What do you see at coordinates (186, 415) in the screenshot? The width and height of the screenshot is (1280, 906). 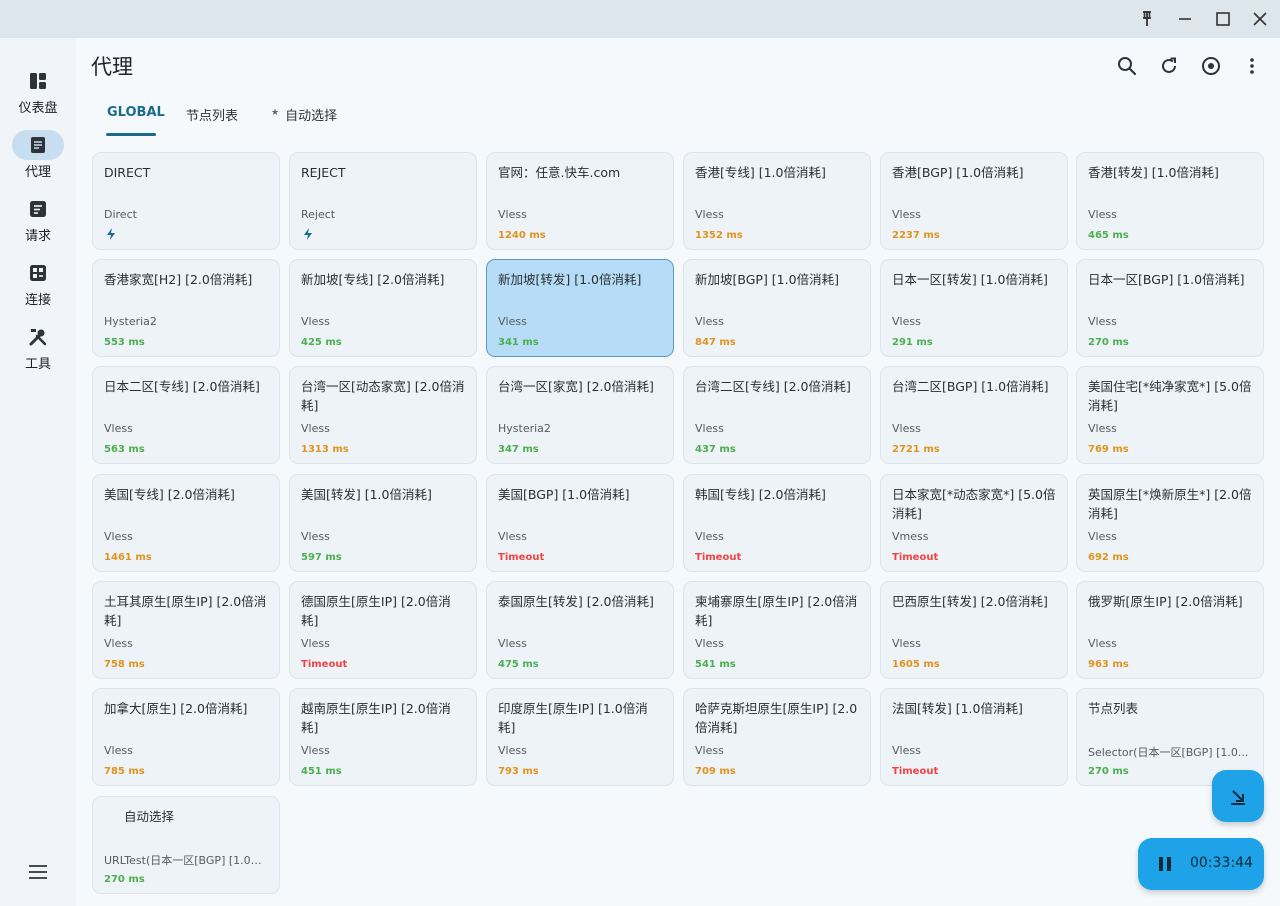 I see `proxy-card: 日本二区[专线] [2.0倍消耗] Vless 563 ms` at bounding box center [186, 415].